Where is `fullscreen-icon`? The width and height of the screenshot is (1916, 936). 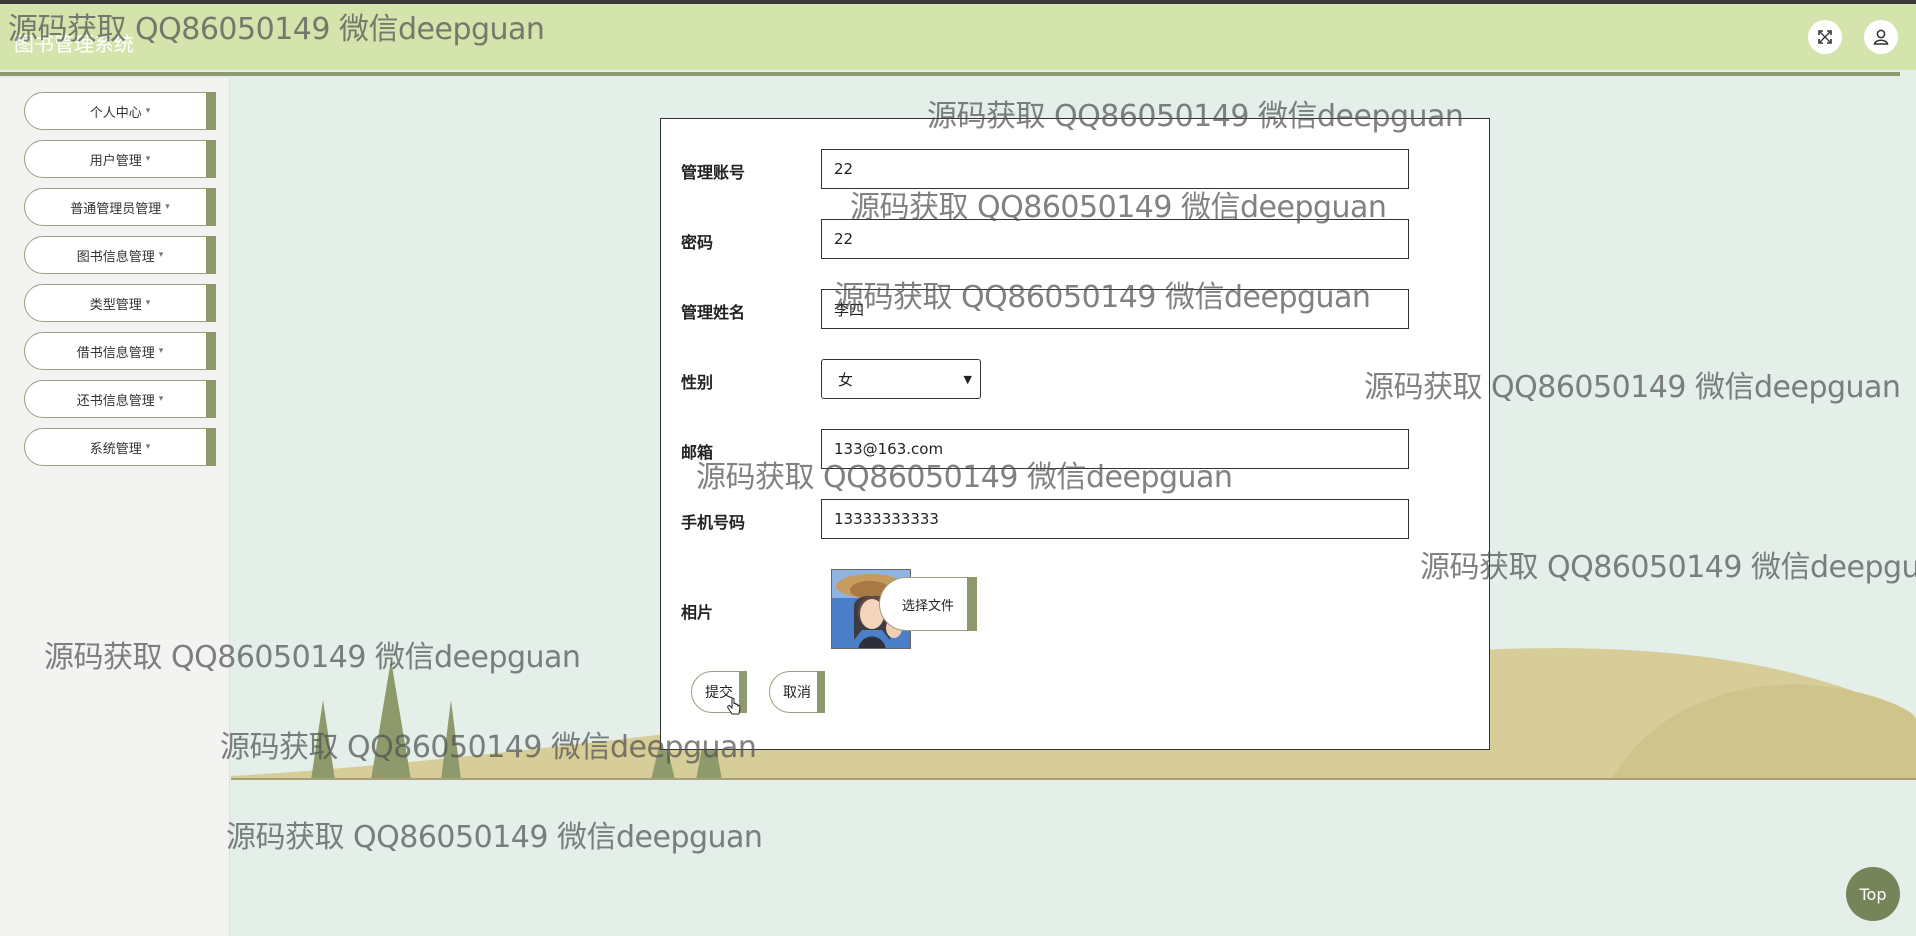
fullscreen-icon is located at coordinates (1825, 37).